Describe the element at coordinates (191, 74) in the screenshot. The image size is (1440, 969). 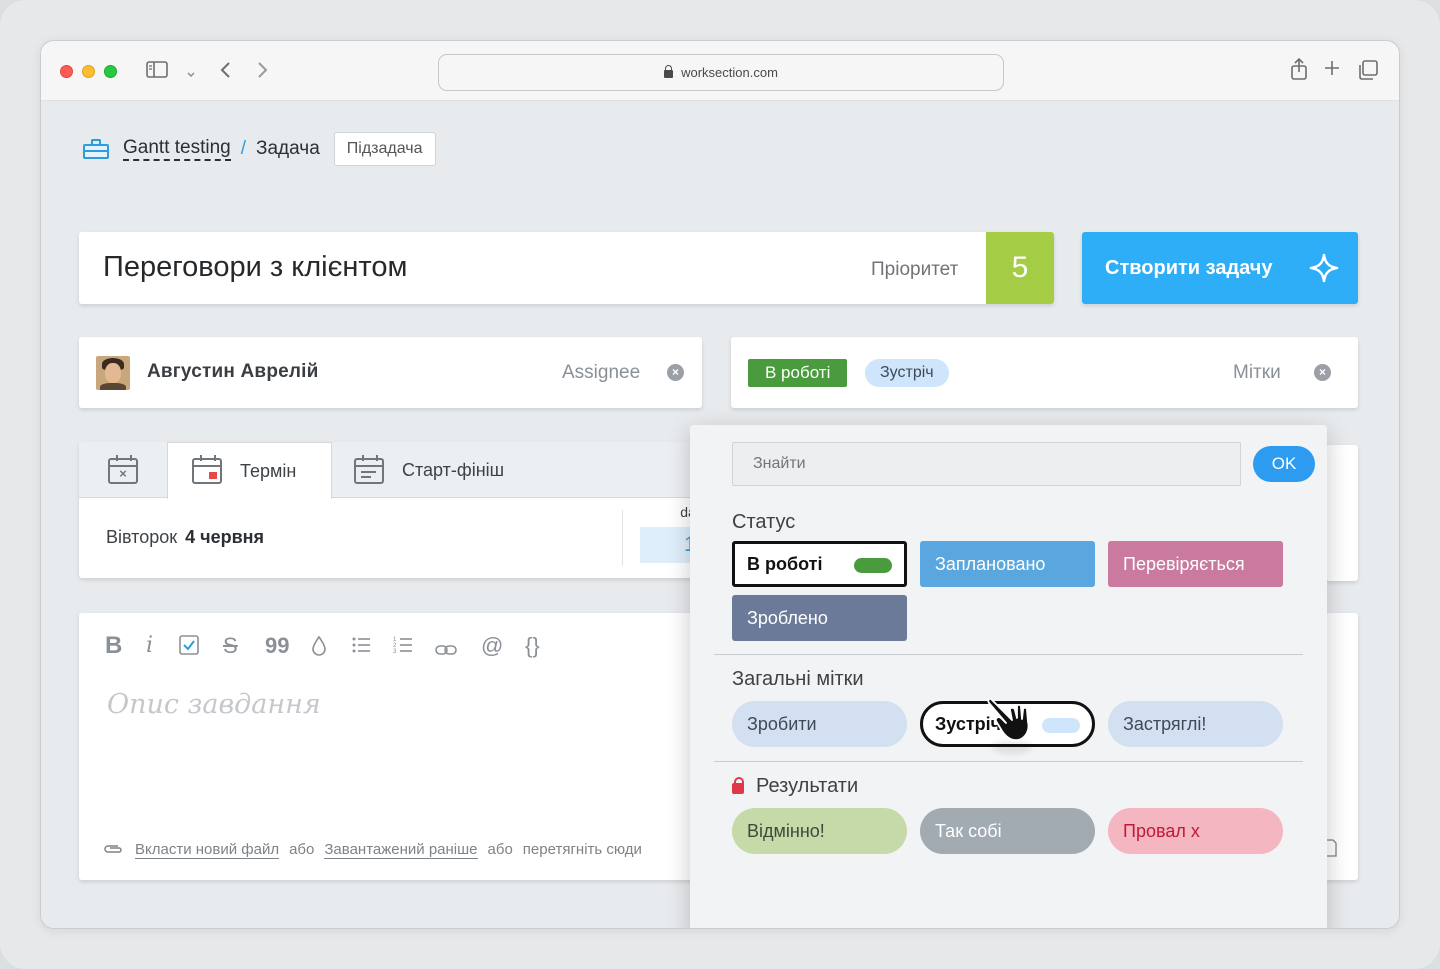
I see `chevron-down-icon` at that location.